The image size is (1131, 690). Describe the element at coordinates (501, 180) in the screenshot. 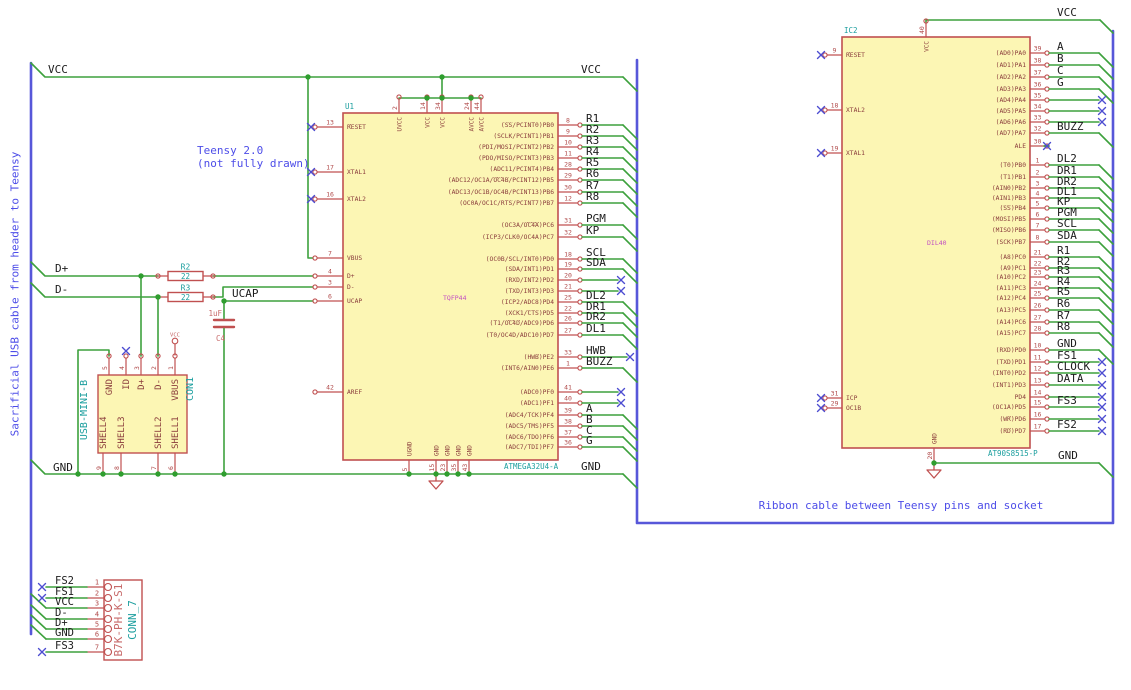

I see `pin-name: (ADC12/OC1A/OC4B/PCINT12)PB5` at that location.